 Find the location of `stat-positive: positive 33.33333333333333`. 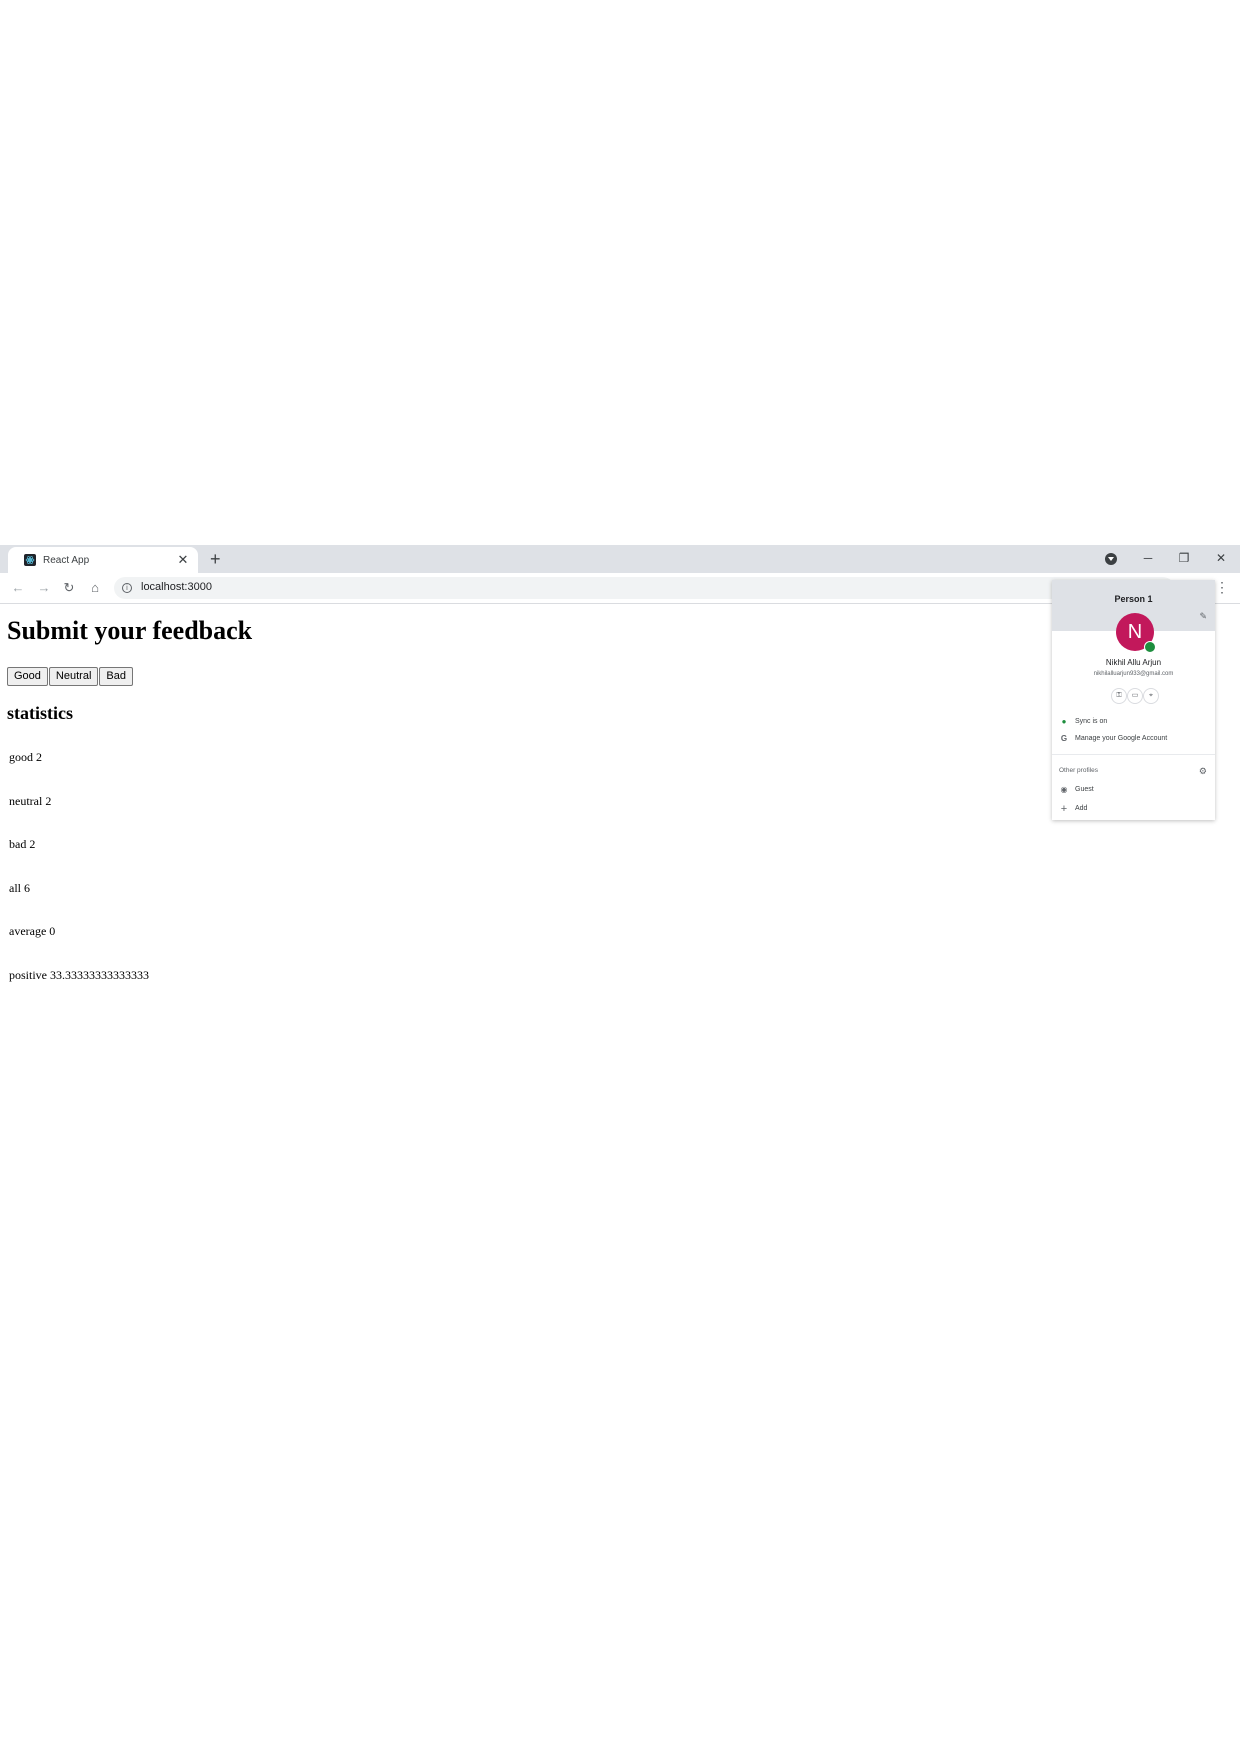

stat-positive: positive 33.33333333333333 is located at coordinates (79, 975).